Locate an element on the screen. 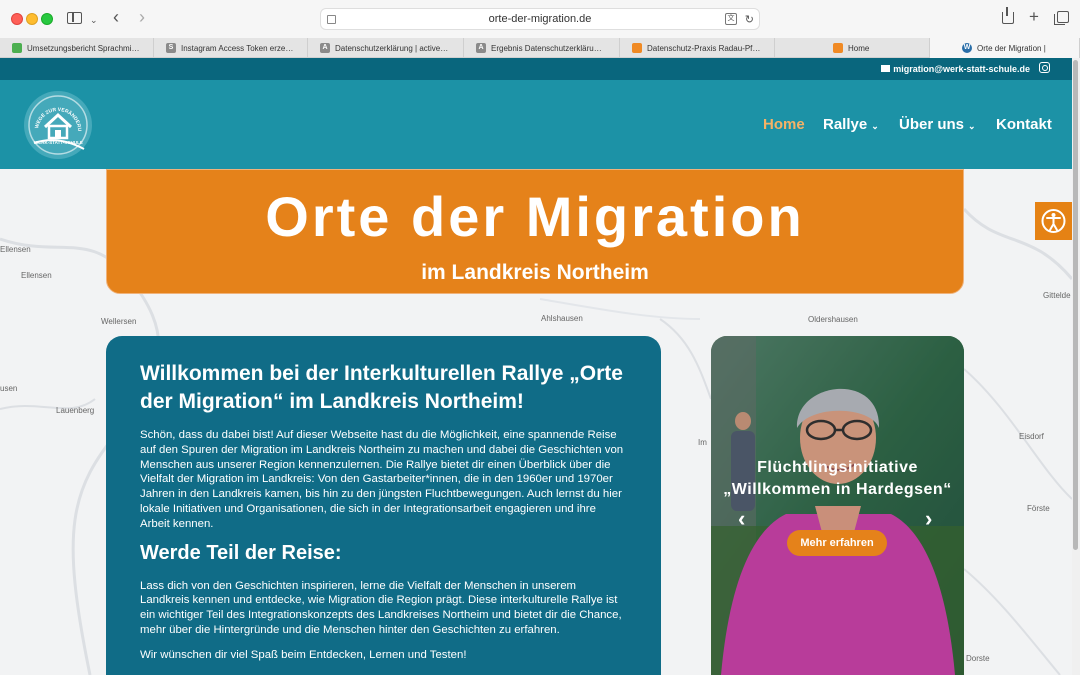 The height and width of the screenshot is (675, 1080). nav-ueber-uns: Über uns ⌄ is located at coordinates (937, 124).